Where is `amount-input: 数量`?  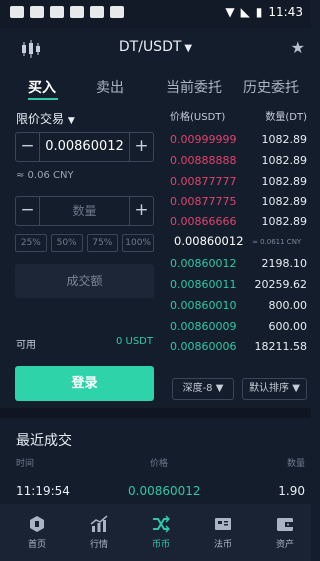
amount-input: 数量 is located at coordinates (84, 211).